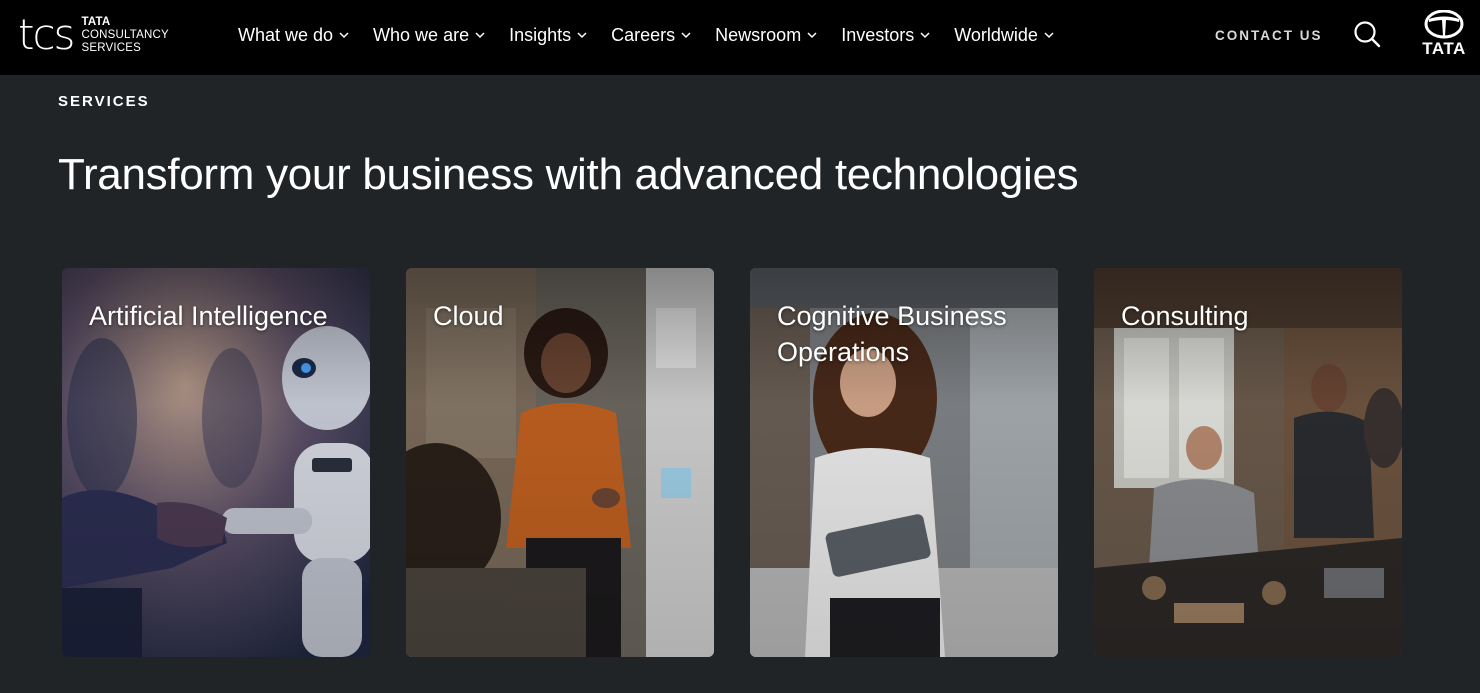 Image resolution: width=1480 pixels, height=693 pixels. Describe the element at coordinates (892, 334) in the screenshot. I see `service-card-title: Cognitive Business Operations` at that location.